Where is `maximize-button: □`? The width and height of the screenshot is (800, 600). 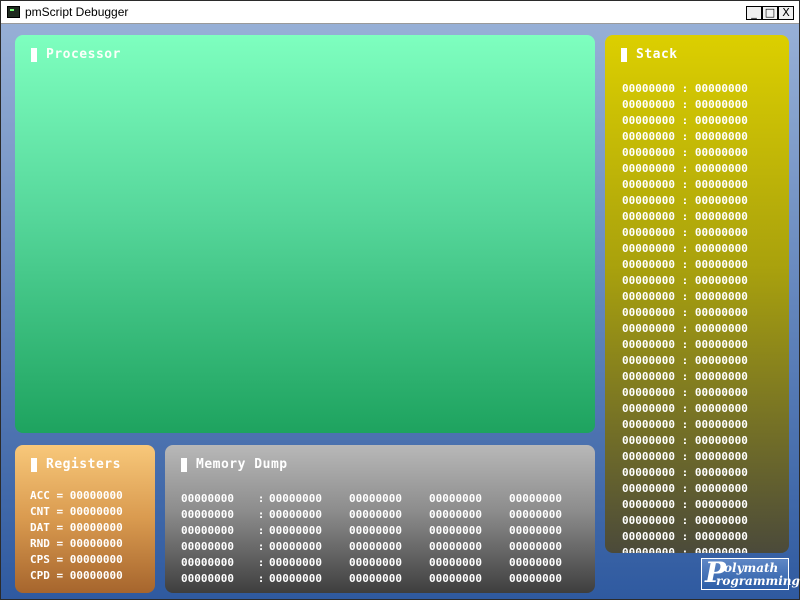
maximize-button: □ is located at coordinates (770, 13).